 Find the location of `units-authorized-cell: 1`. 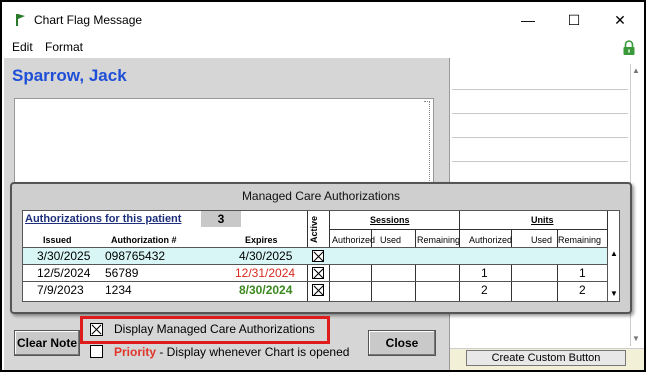

units-authorized-cell: 1 is located at coordinates (484, 273).